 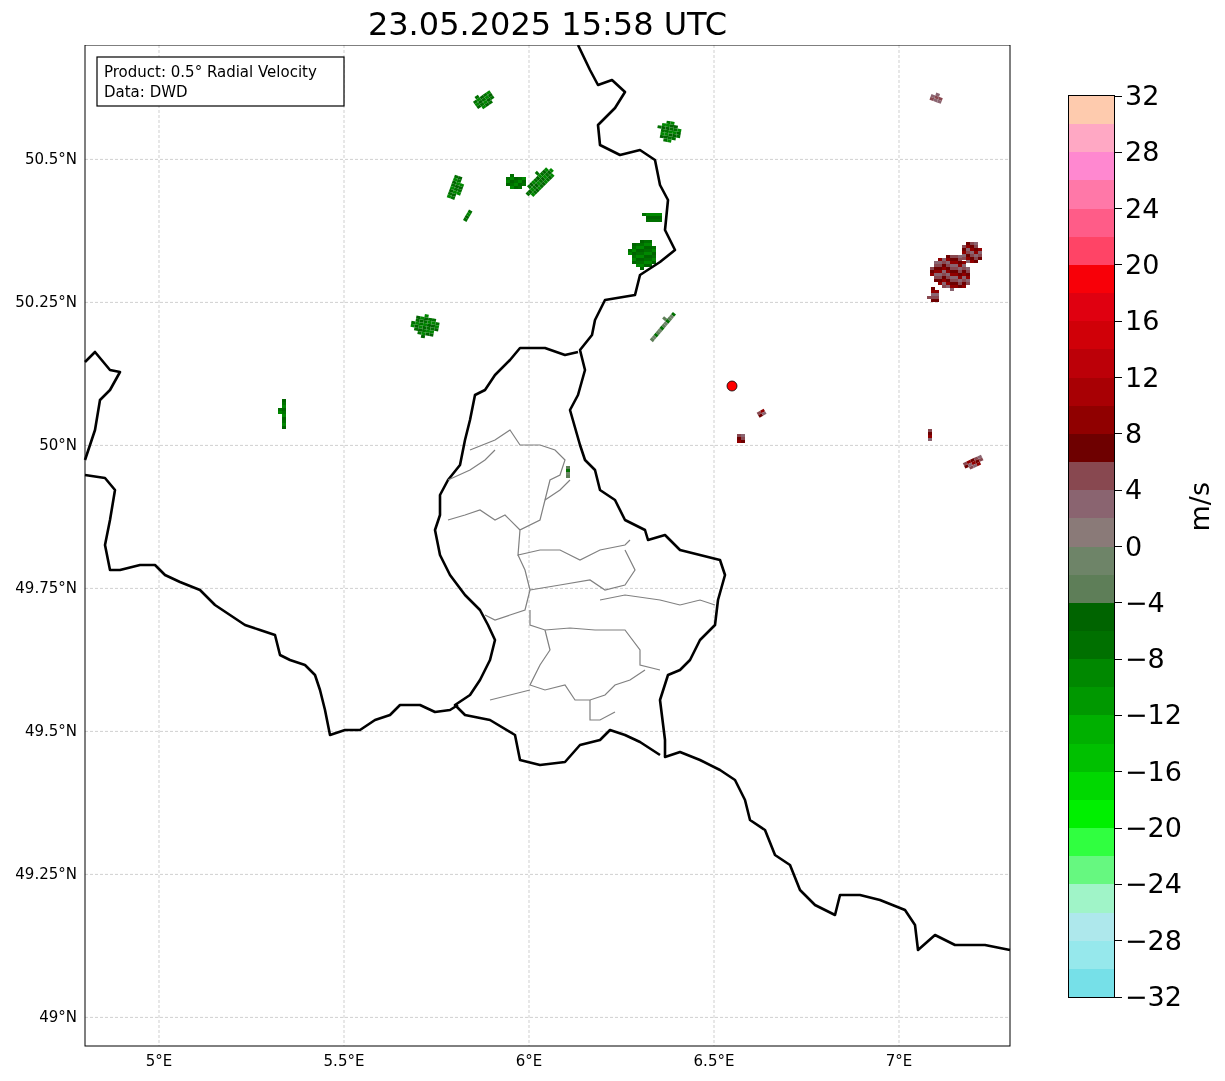 I want to click on colorbar-tick-label: −12, so click(x=1153, y=715).